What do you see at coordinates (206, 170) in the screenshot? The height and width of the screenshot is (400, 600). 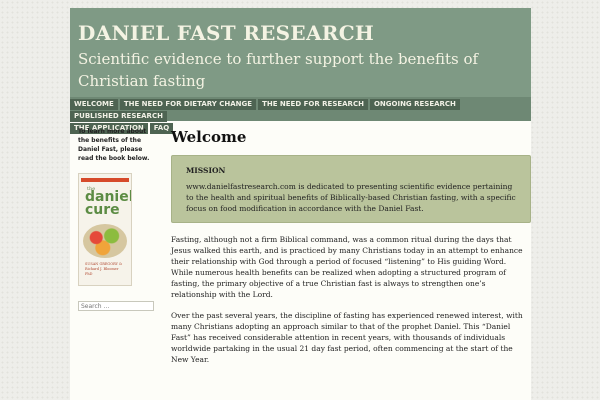 I see `mission-title: MISSION` at bounding box center [206, 170].